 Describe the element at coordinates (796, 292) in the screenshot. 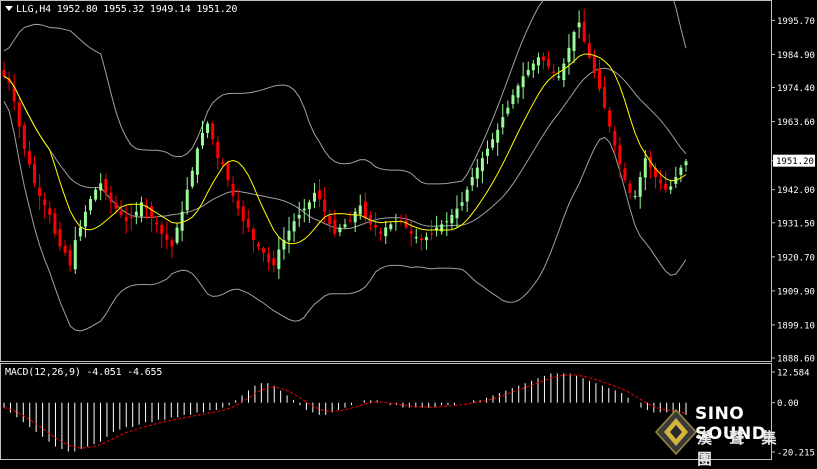

I see `price-tick-label: 1909.90` at that location.